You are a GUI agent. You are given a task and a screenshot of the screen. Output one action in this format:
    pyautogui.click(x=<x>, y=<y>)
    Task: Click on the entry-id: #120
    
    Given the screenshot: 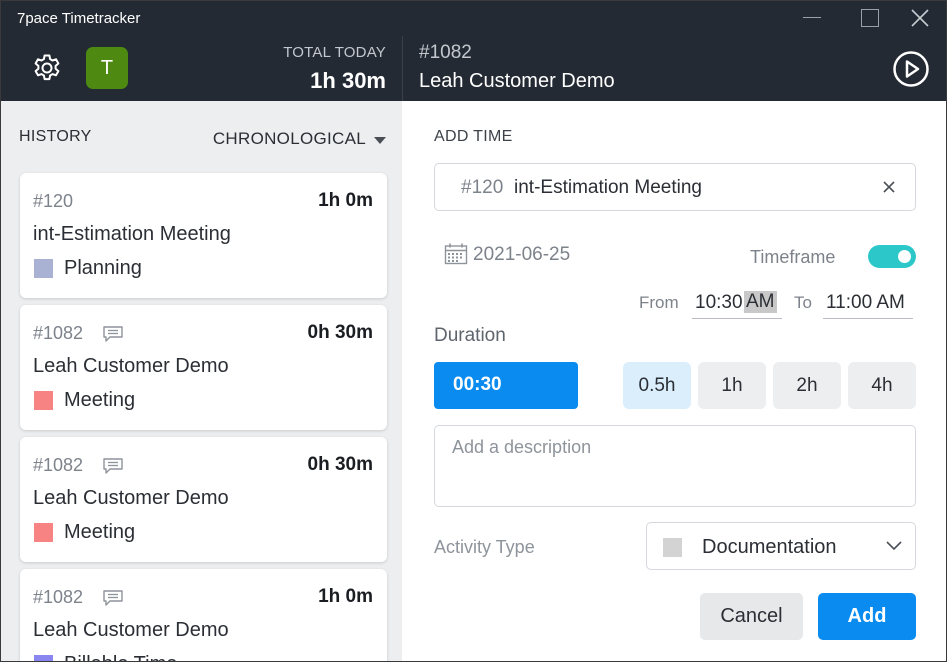 What is the action you would take?
    pyautogui.click(x=53, y=201)
    